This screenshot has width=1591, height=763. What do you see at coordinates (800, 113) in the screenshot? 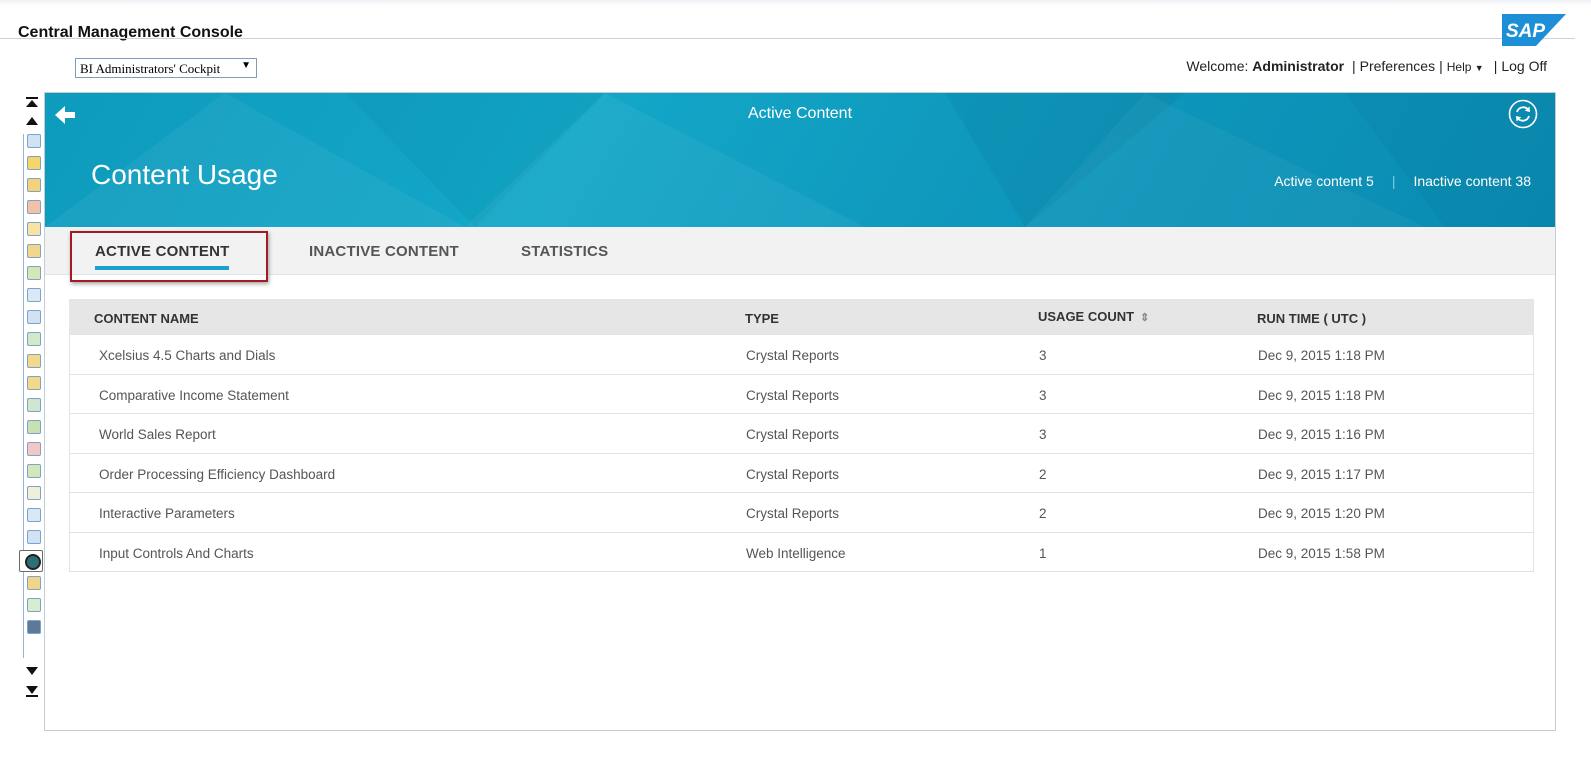
I see `breadcrumb: Active Content` at bounding box center [800, 113].